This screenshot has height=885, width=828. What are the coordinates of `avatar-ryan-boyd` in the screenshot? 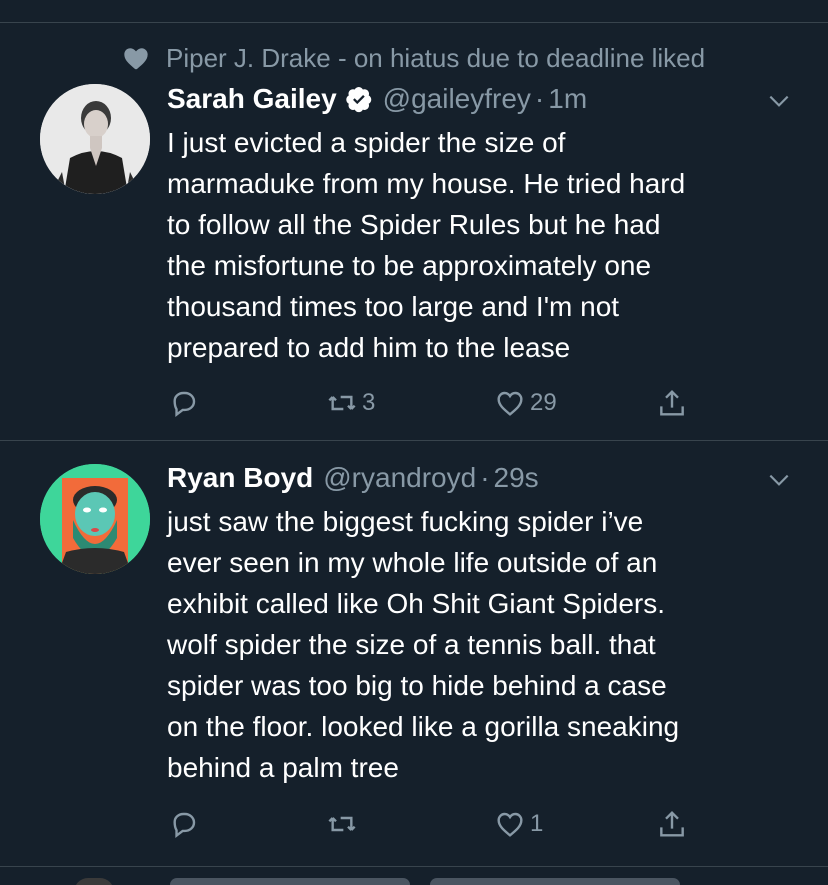 It's located at (95, 519).